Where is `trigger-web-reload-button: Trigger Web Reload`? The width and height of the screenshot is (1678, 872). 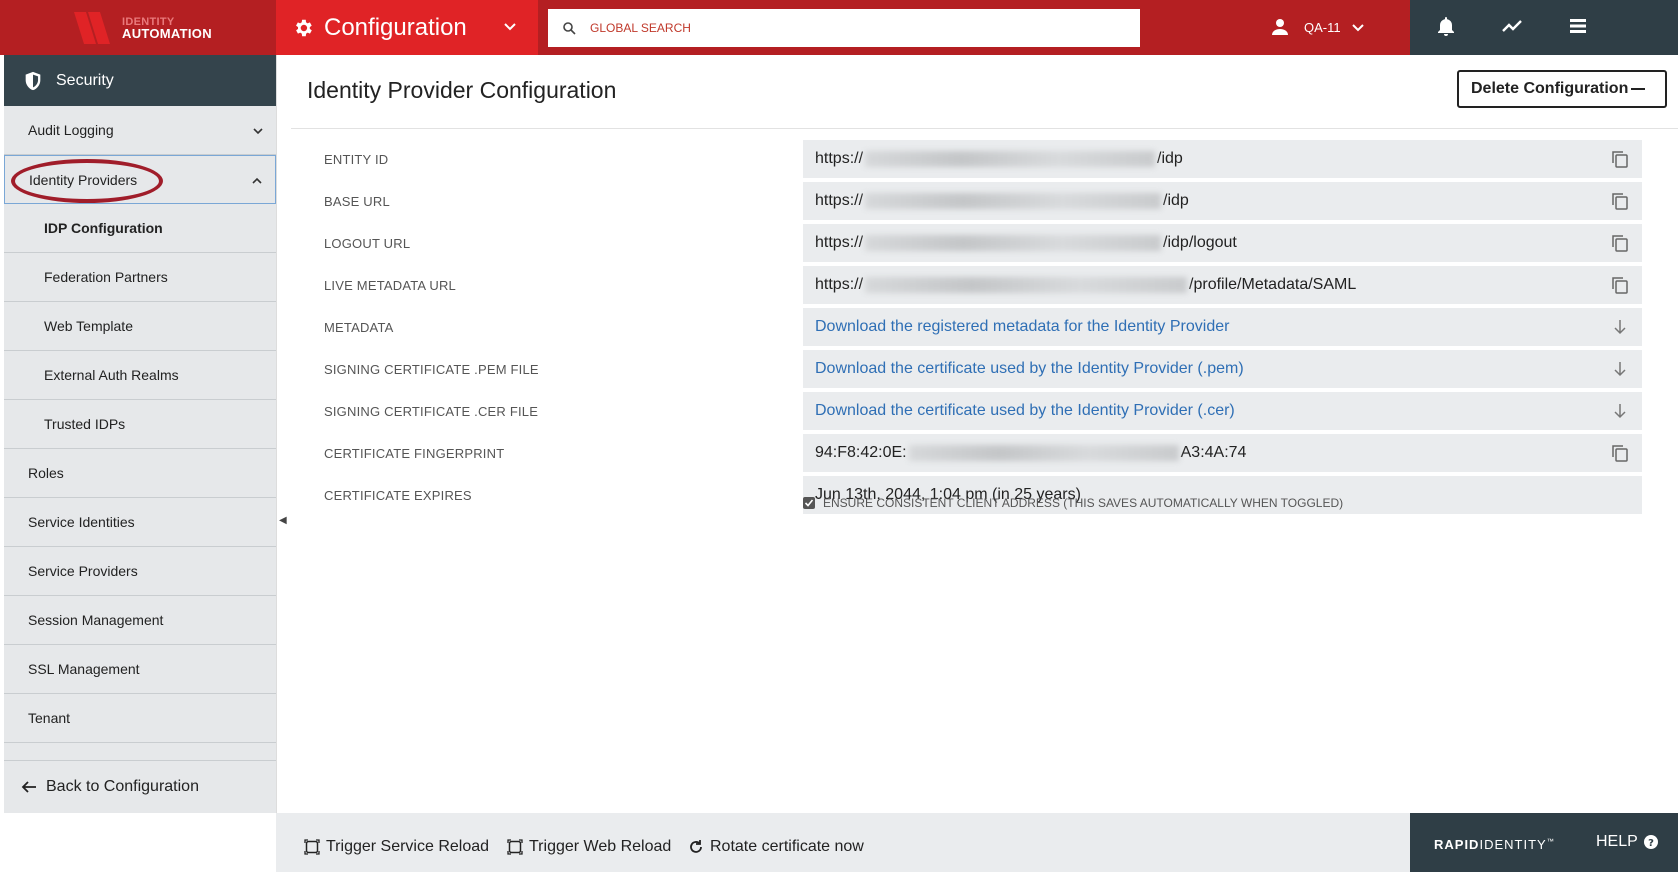 trigger-web-reload-button: Trigger Web Reload is located at coordinates (589, 847).